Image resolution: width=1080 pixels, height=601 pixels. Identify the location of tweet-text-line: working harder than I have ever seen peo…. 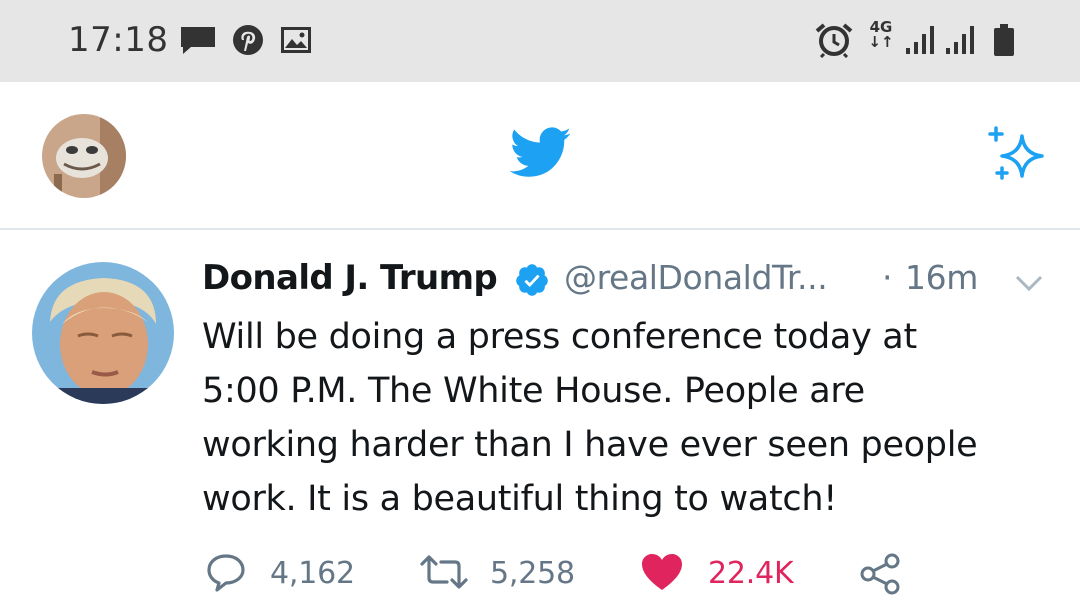
(590, 445).